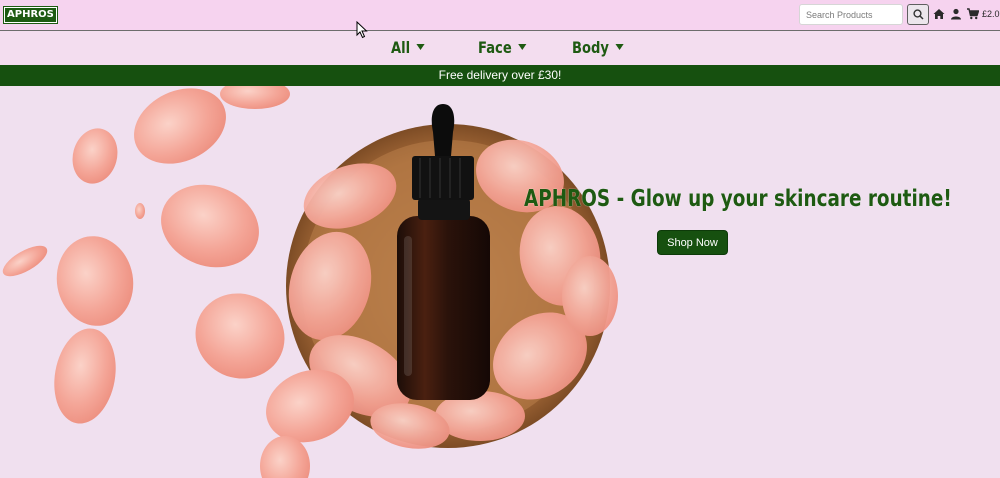 This screenshot has height=478, width=1000. Describe the element at coordinates (956, 14) in the screenshot. I see `user-icon` at that location.